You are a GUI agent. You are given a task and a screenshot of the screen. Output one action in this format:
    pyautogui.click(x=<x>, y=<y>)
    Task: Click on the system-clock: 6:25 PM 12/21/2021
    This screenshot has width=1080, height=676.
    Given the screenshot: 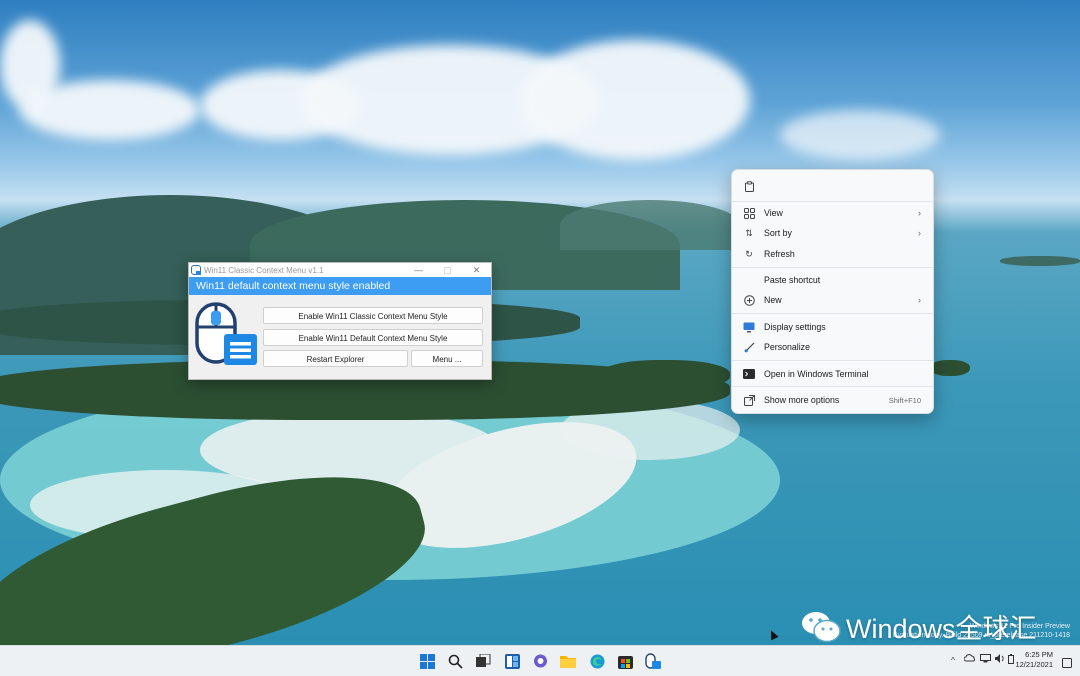 What is the action you would take?
    pyautogui.click(x=1034, y=660)
    